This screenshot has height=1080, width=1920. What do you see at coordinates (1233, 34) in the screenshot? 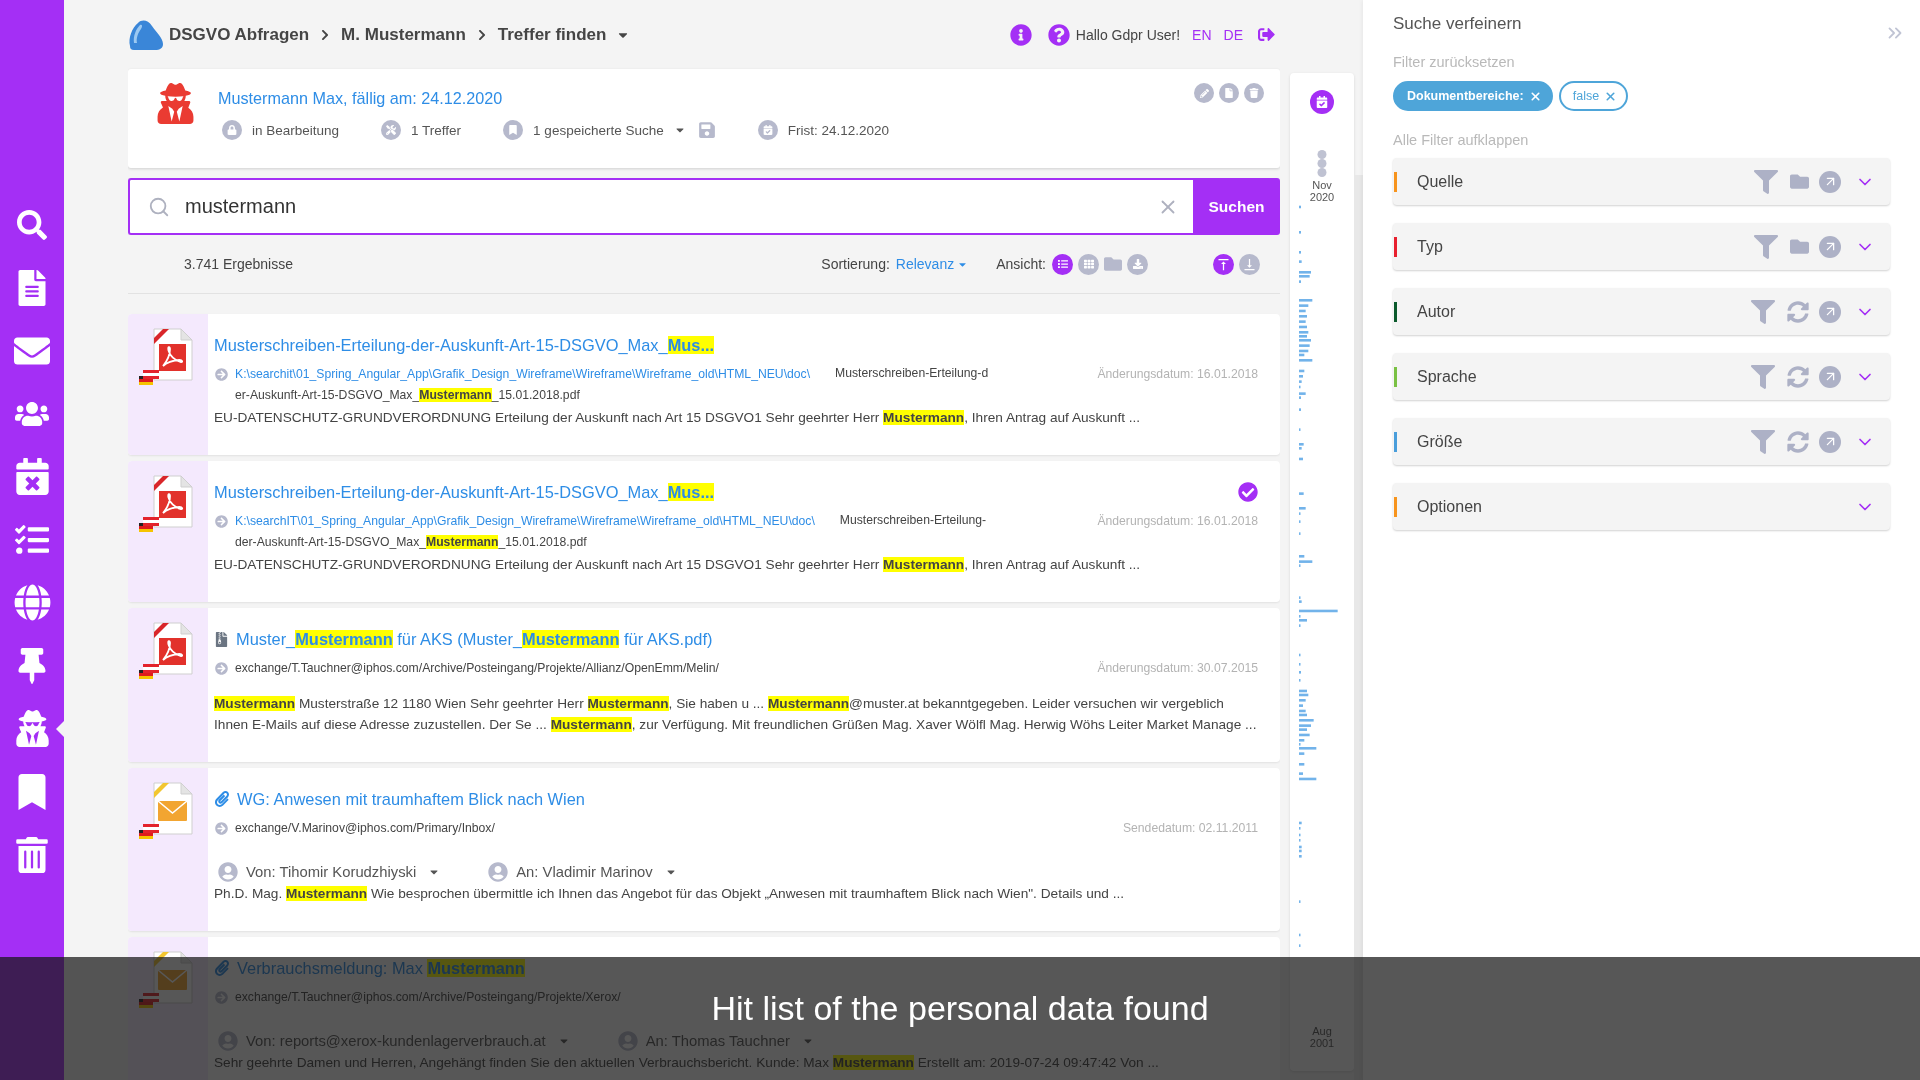
I see `language-link: DE` at bounding box center [1233, 34].